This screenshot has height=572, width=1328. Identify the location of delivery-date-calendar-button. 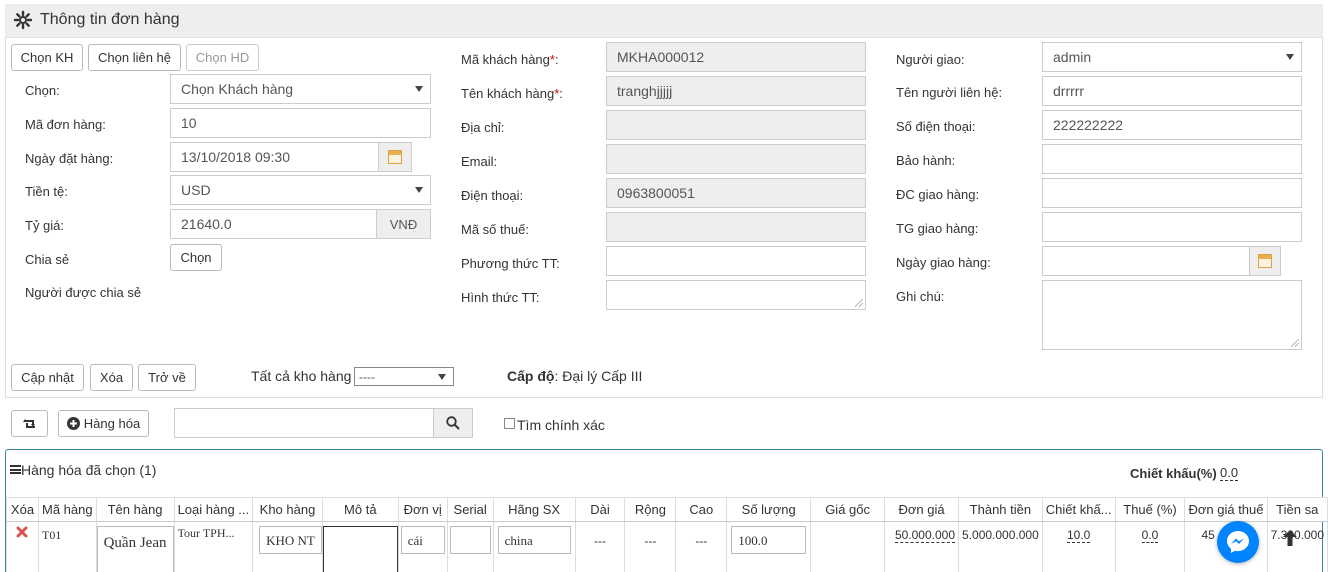
(1265, 261).